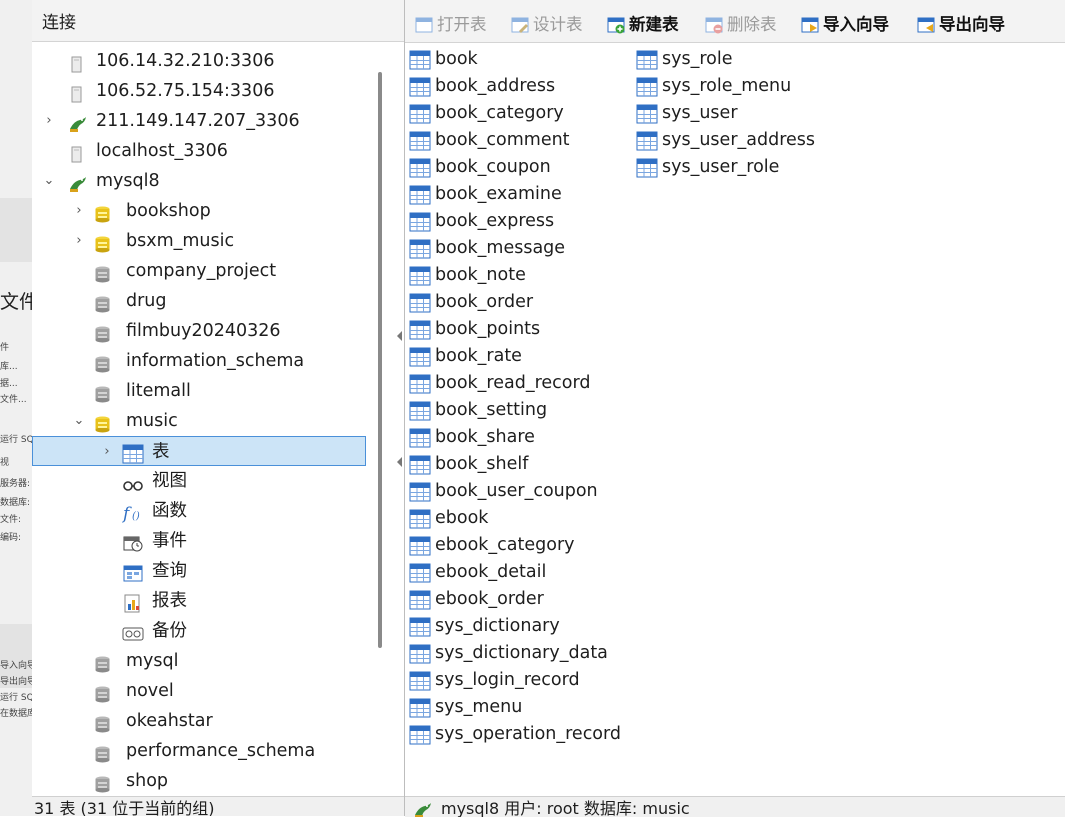  I want to click on connection-dolphin-icon, so click(423, 809).